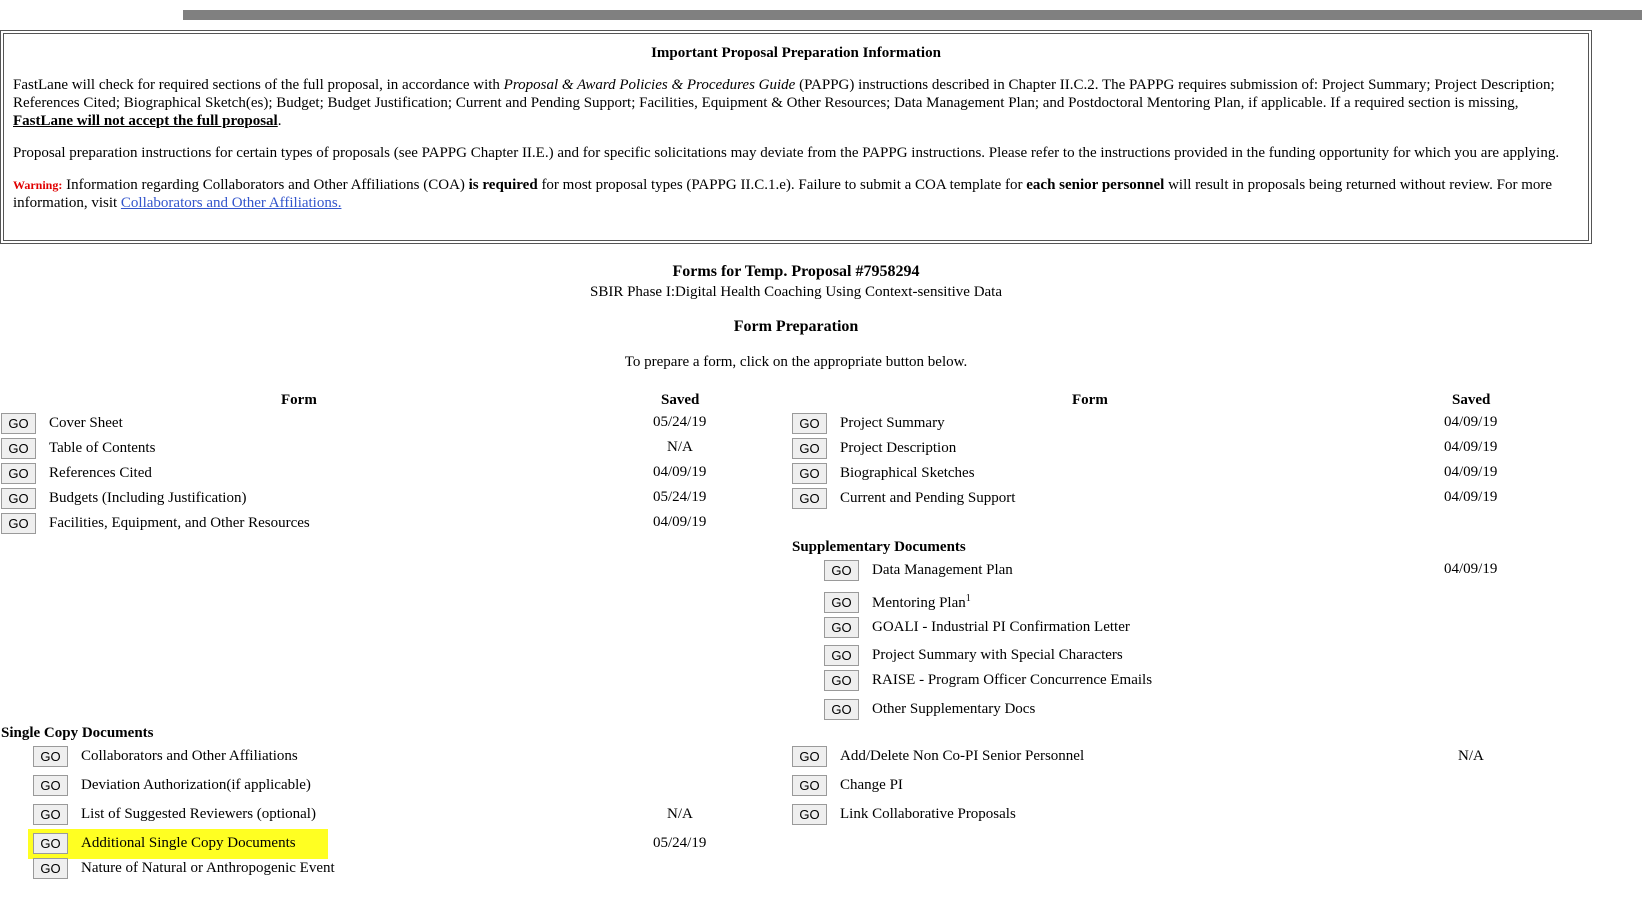  Describe the element at coordinates (279, 121) in the screenshot. I see `info-p1-end: .` at that location.